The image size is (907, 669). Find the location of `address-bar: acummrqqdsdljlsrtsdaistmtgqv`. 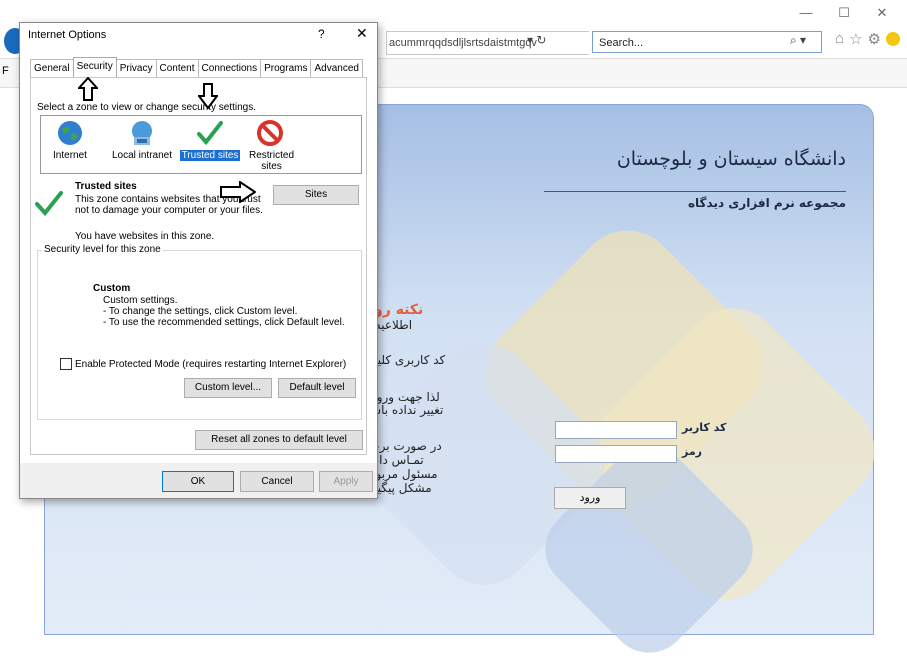

address-bar: acummrqqdsdljlsrtsdaistmtgqv is located at coordinates (487, 43).